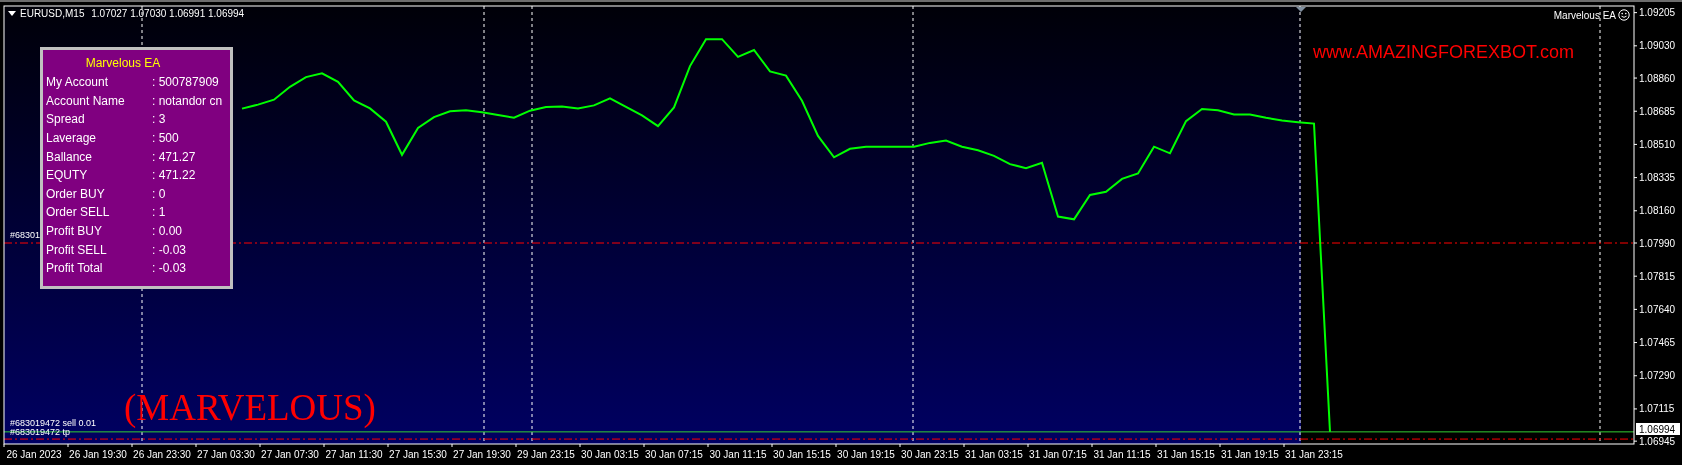 The width and height of the screenshot is (1682, 465). What do you see at coordinates (168, 231) in the screenshot?
I see `info-value: : 0.00` at bounding box center [168, 231].